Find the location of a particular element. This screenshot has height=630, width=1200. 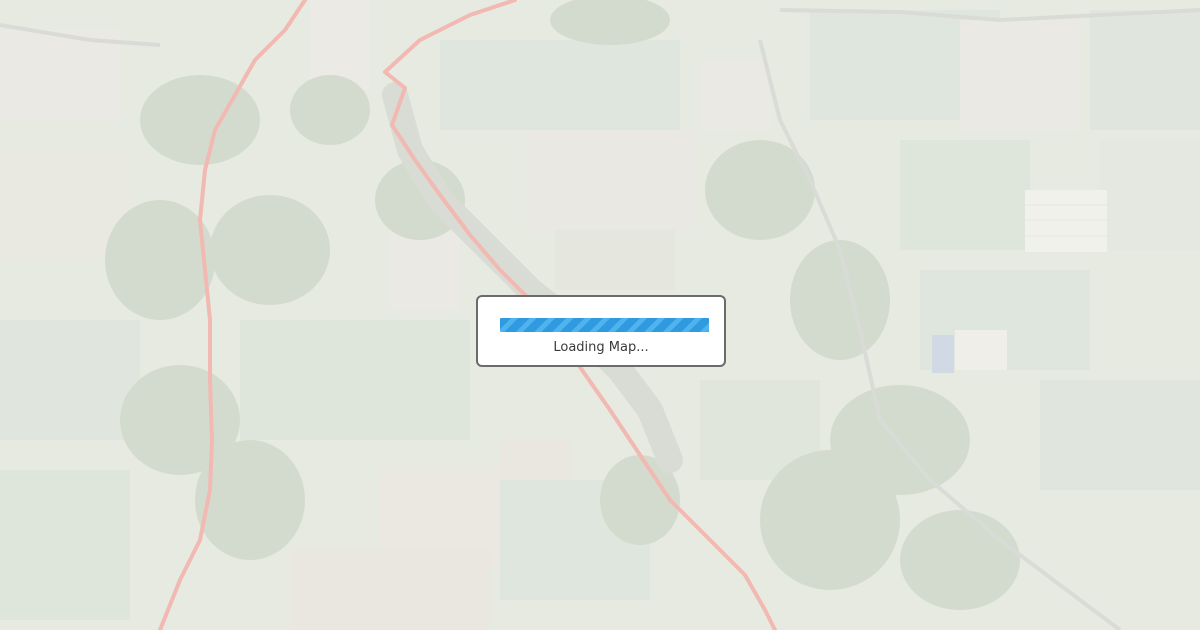

loading-progress-fill is located at coordinates (604, 325).